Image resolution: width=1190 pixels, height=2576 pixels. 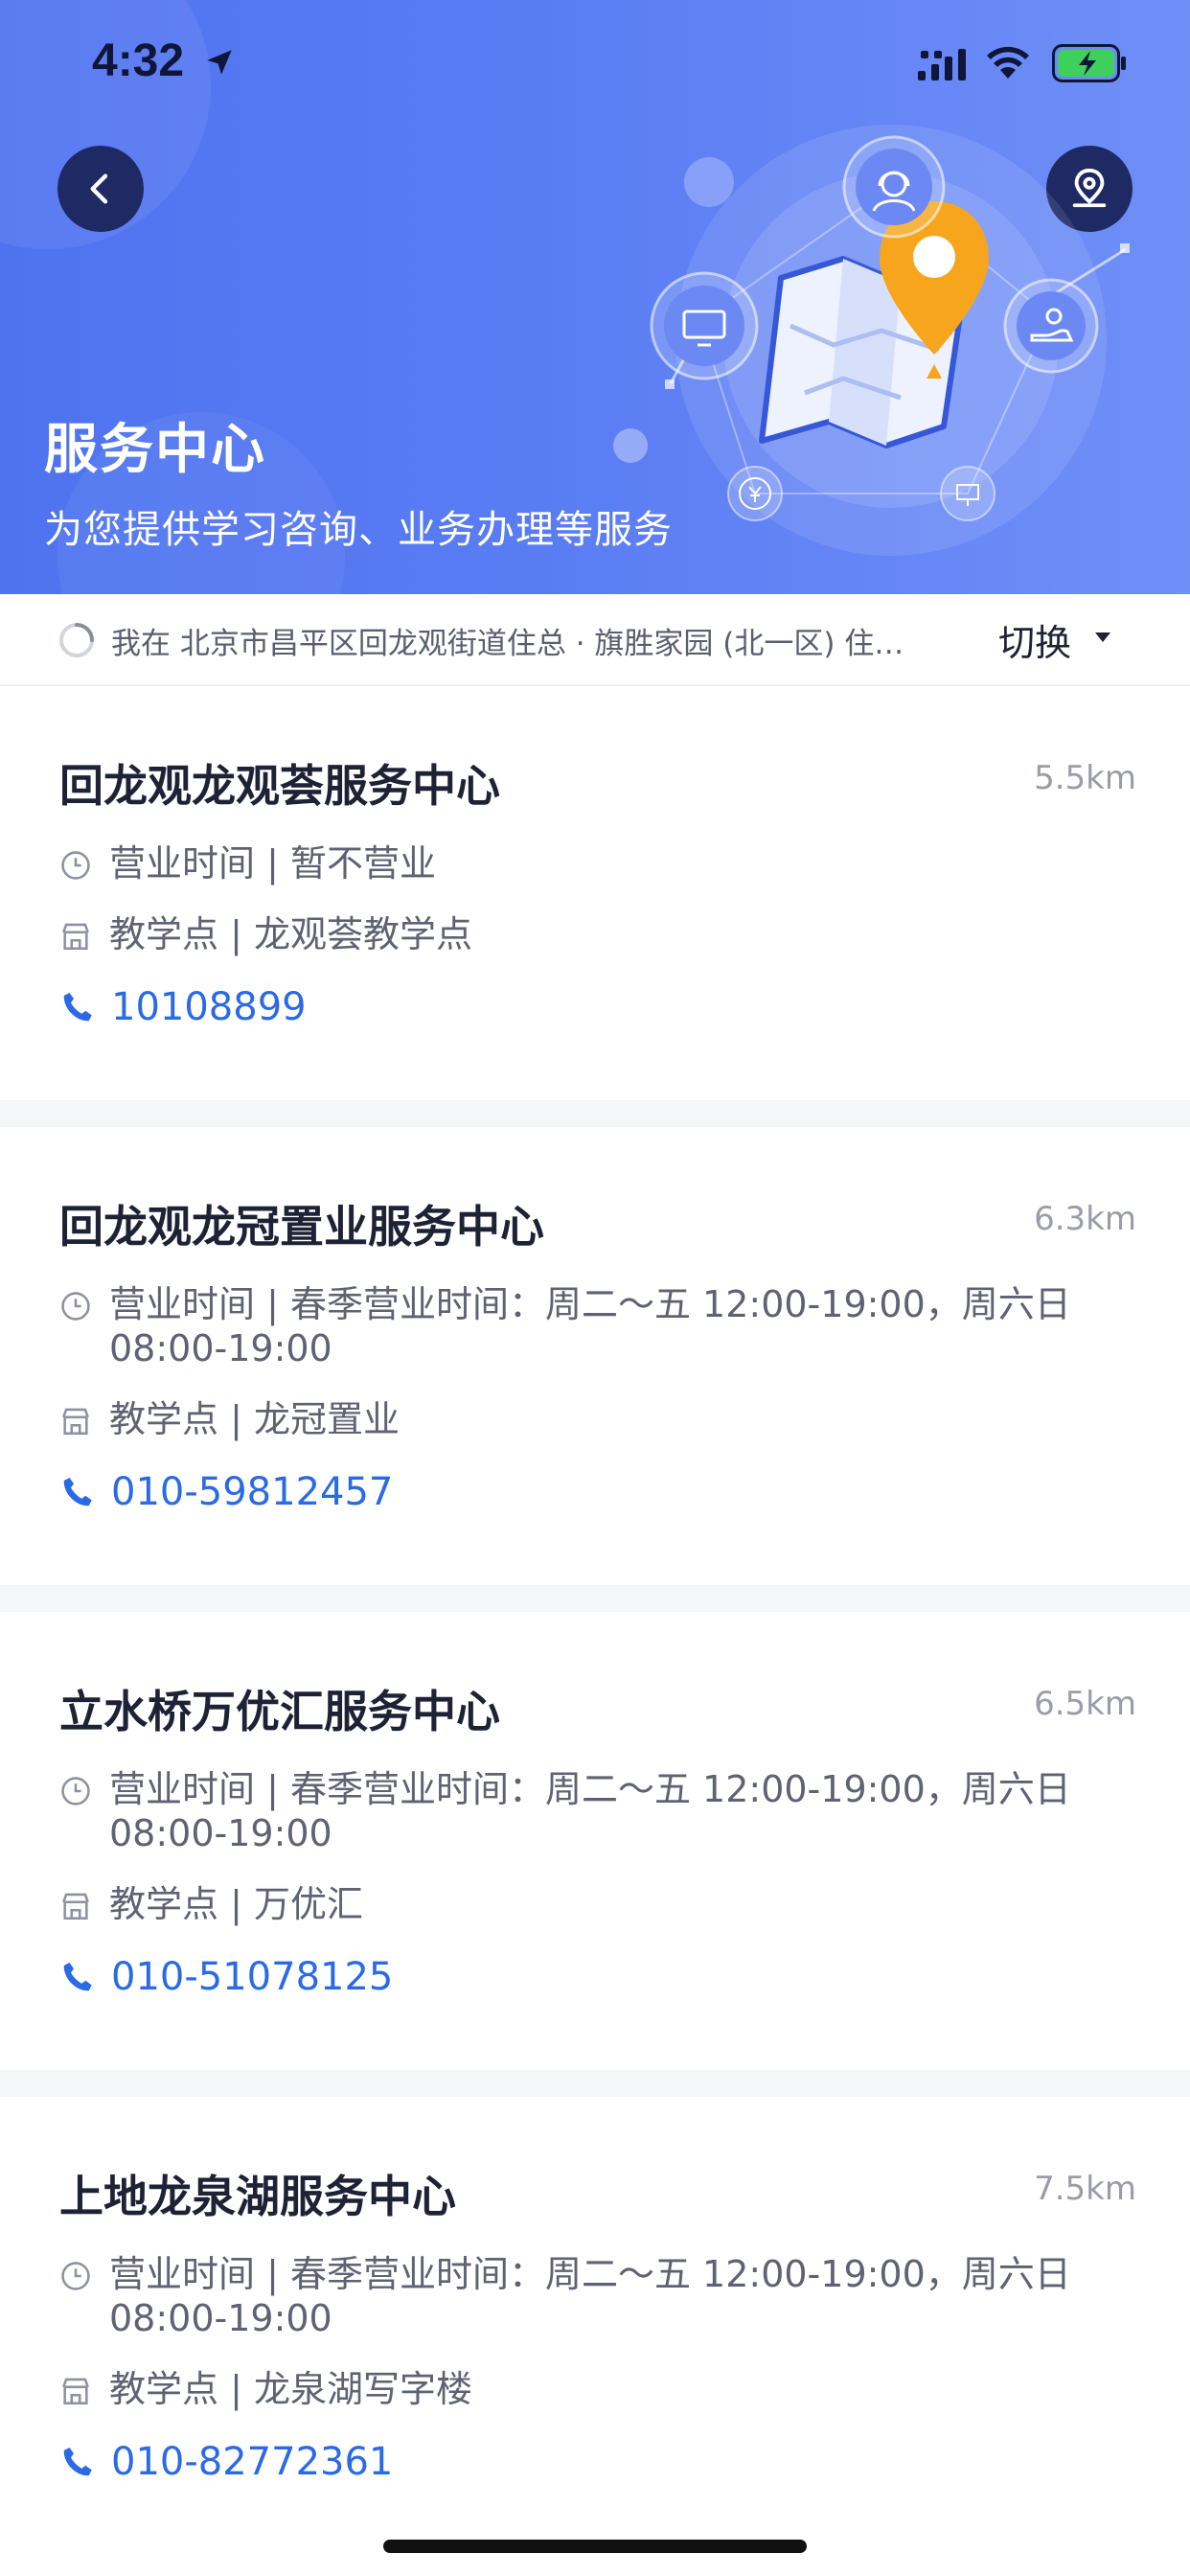 What do you see at coordinates (1051, 326) in the screenshot?
I see `hand-service-icon` at bounding box center [1051, 326].